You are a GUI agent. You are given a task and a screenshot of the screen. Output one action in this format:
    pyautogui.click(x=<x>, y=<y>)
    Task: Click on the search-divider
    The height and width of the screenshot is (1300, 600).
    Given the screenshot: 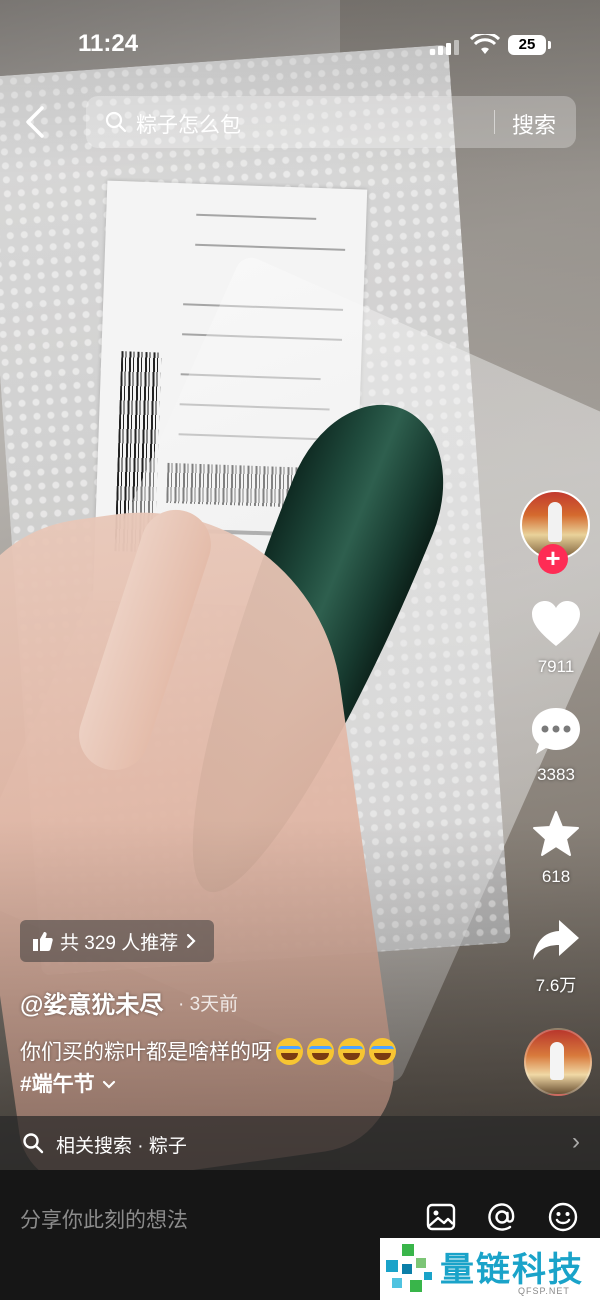 What is the action you would take?
    pyautogui.click(x=494, y=122)
    